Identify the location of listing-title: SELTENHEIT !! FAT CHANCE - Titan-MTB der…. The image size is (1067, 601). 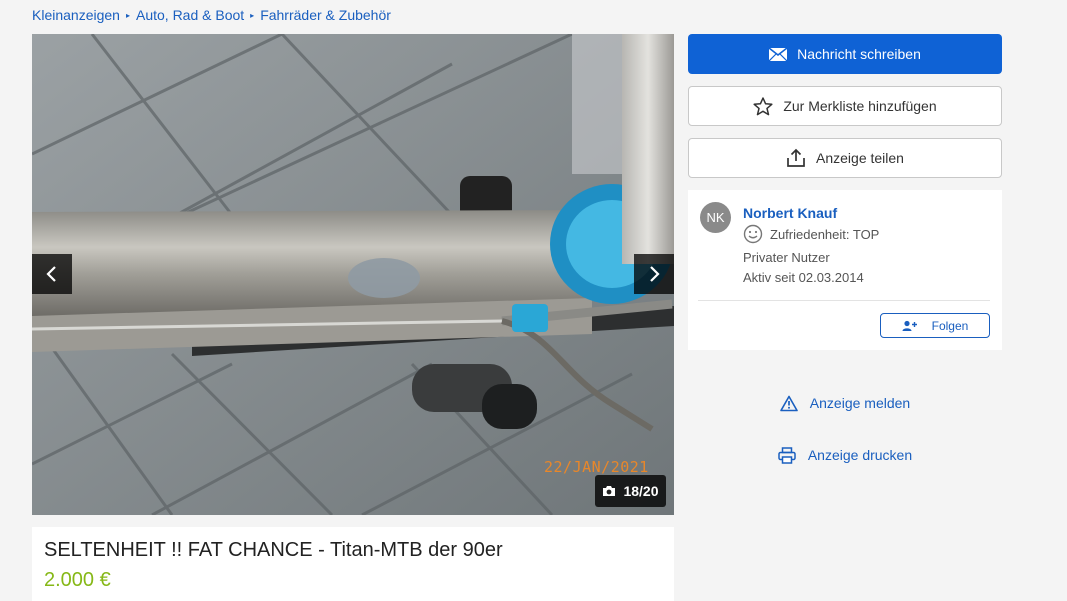
(273, 550).